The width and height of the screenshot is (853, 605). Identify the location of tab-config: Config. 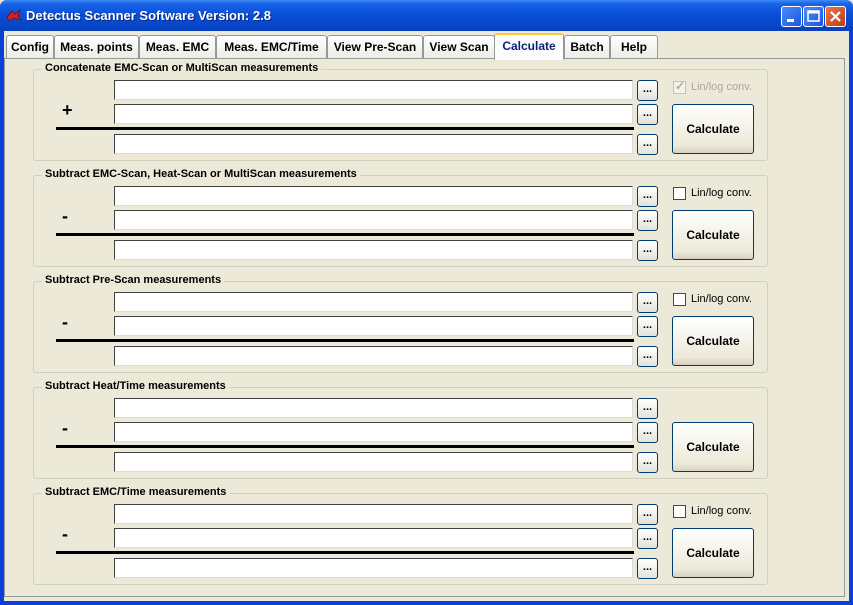
(30, 47).